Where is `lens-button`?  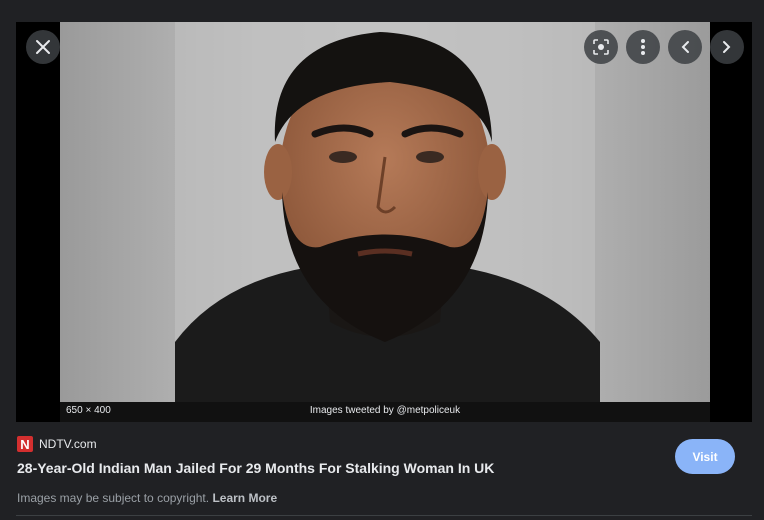 lens-button is located at coordinates (601, 47).